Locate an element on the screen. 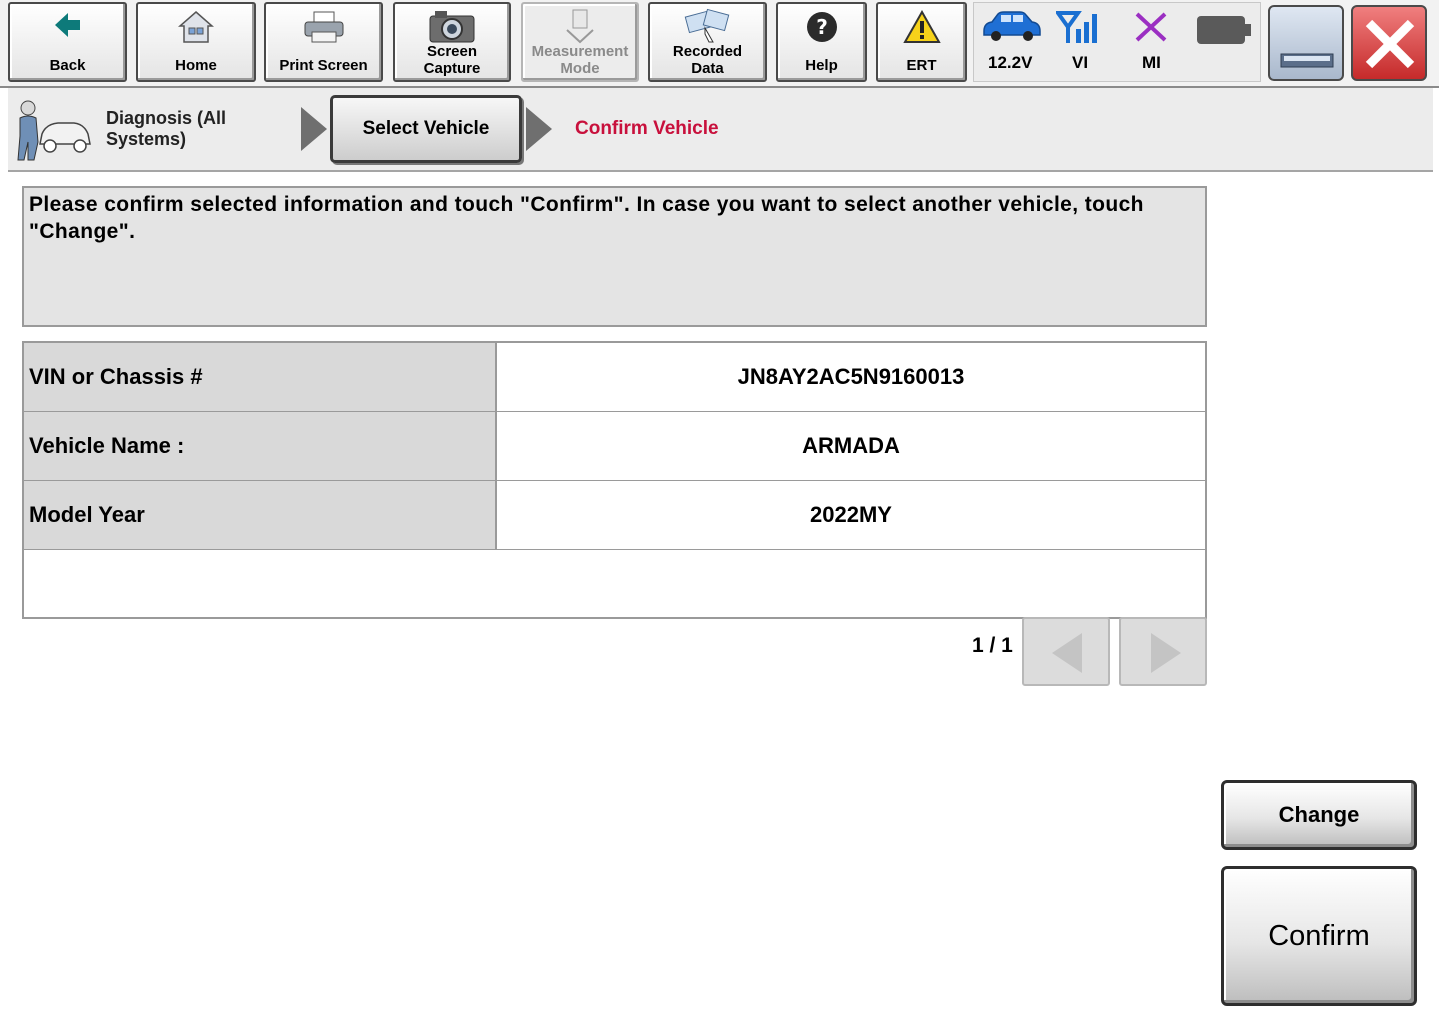 The image size is (1439, 1029). recorded-data-icon is located at coordinates (708, 29).